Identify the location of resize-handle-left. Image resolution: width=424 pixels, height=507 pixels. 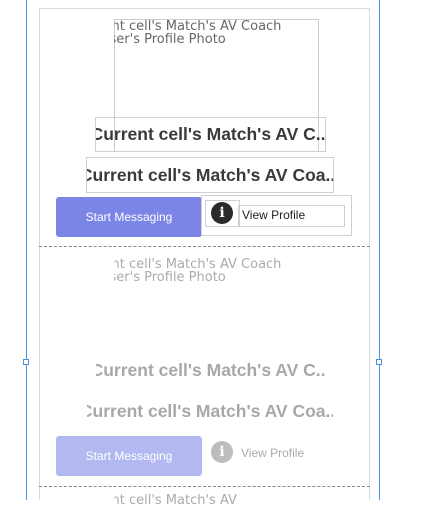
(26, 362).